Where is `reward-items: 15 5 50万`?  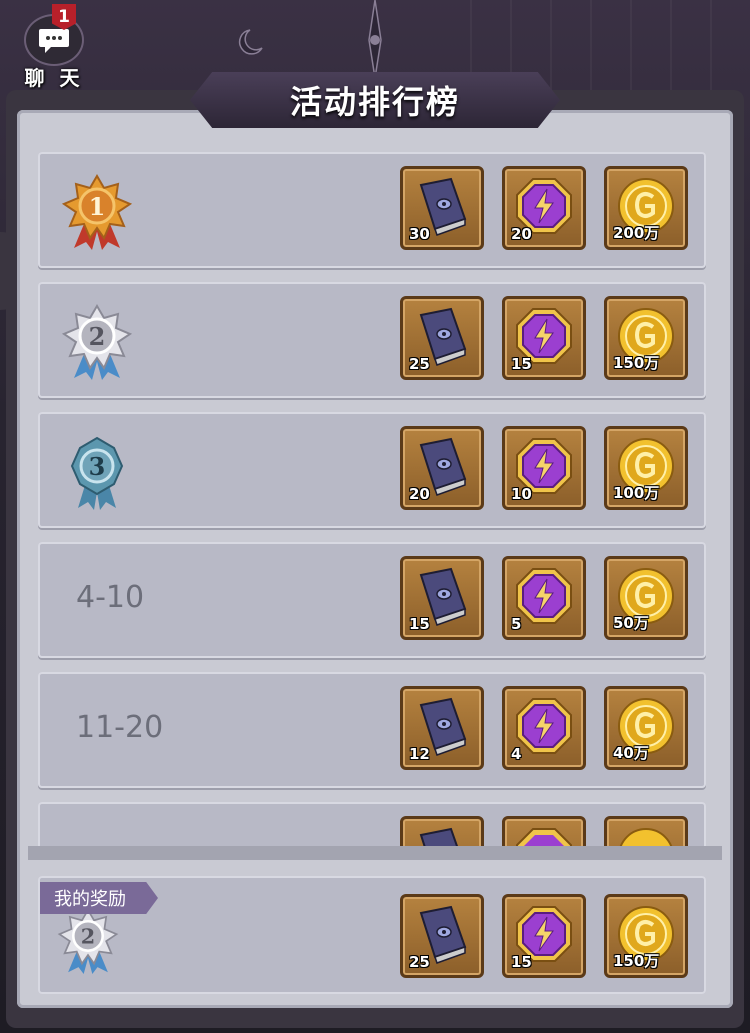
reward-items: 15 5 50万 is located at coordinates (544, 598).